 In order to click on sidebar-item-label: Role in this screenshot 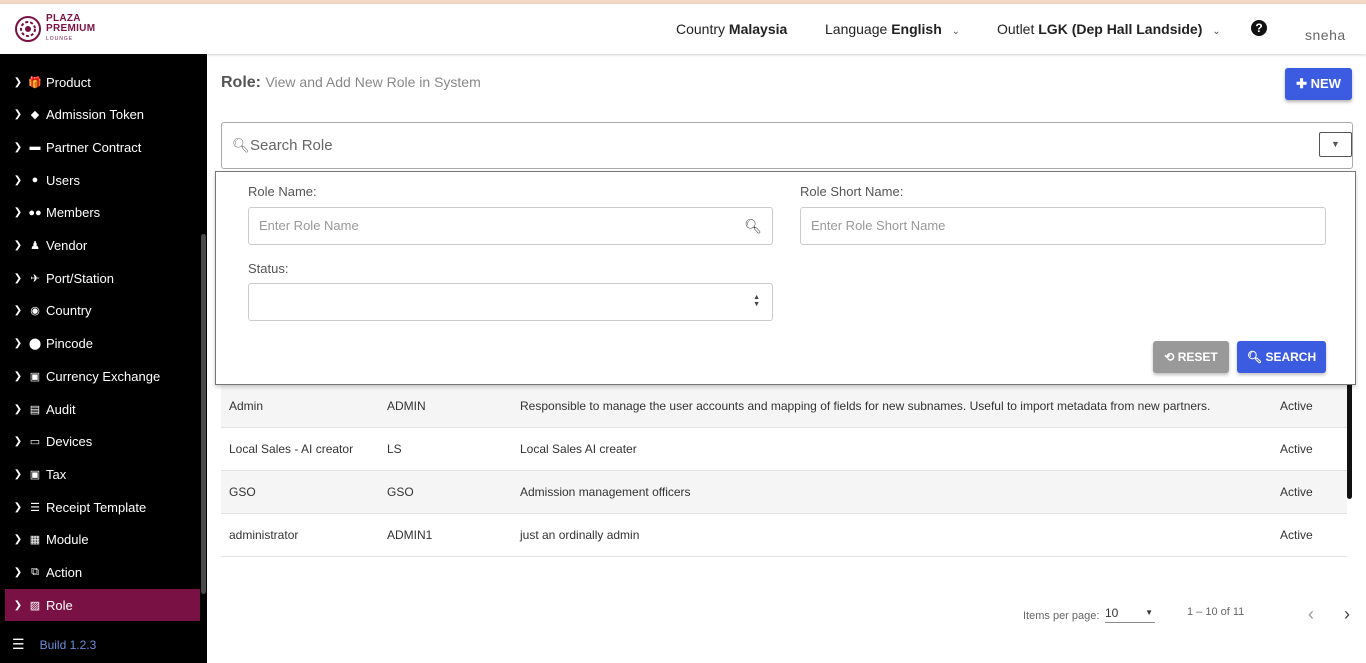, I will do `click(59, 605)`.